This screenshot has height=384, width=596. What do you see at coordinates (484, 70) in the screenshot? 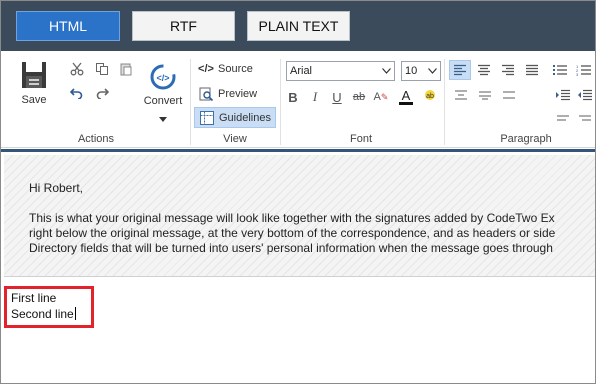
I see `align-center-button` at bounding box center [484, 70].